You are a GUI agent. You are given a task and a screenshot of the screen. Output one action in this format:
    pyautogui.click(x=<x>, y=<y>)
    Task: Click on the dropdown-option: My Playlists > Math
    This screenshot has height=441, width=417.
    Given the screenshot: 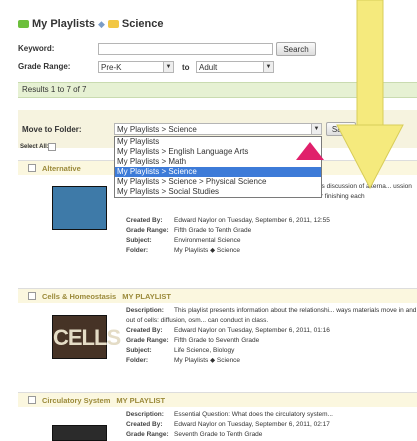 What is the action you would take?
    pyautogui.click(x=218, y=162)
    